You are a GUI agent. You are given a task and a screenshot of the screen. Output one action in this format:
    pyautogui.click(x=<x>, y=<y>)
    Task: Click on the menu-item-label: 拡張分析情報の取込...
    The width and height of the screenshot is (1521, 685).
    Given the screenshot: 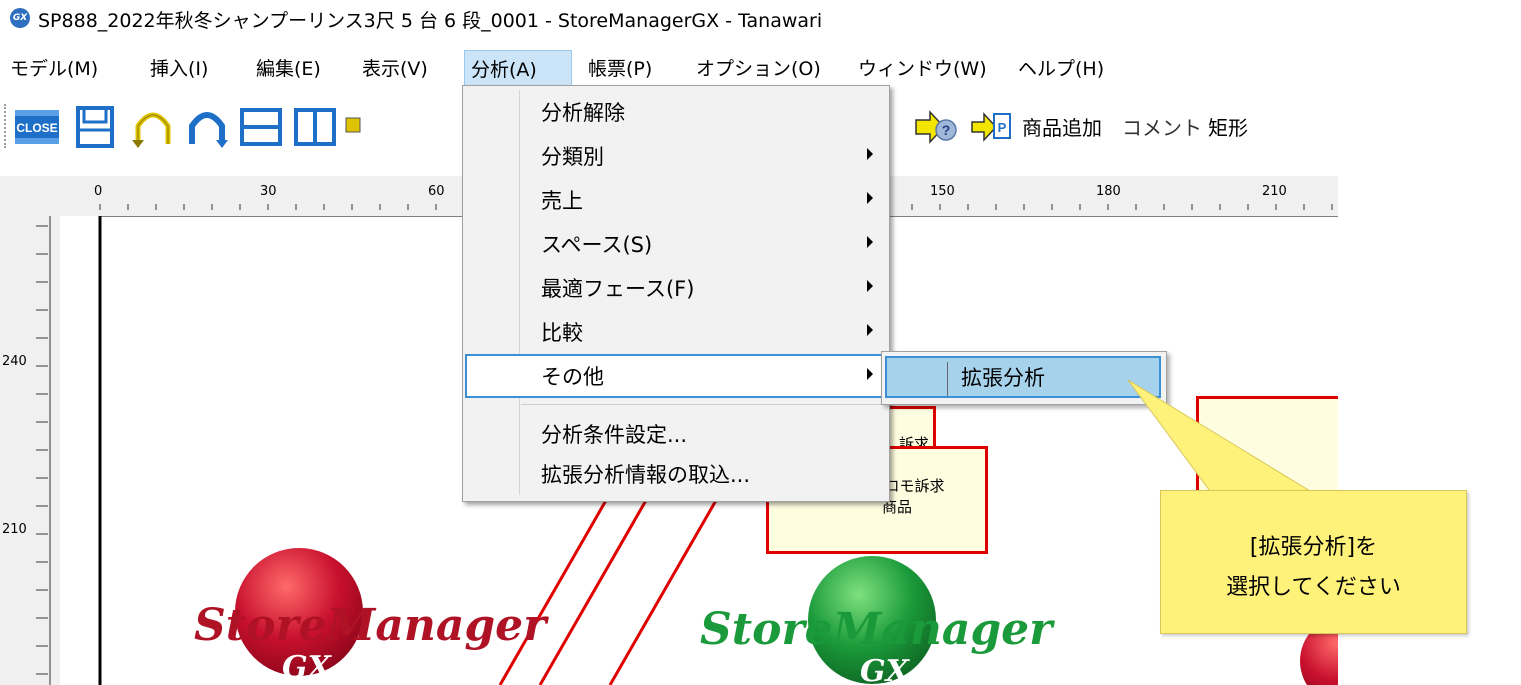 What is the action you would take?
    pyautogui.click(x=646, y=475)
    